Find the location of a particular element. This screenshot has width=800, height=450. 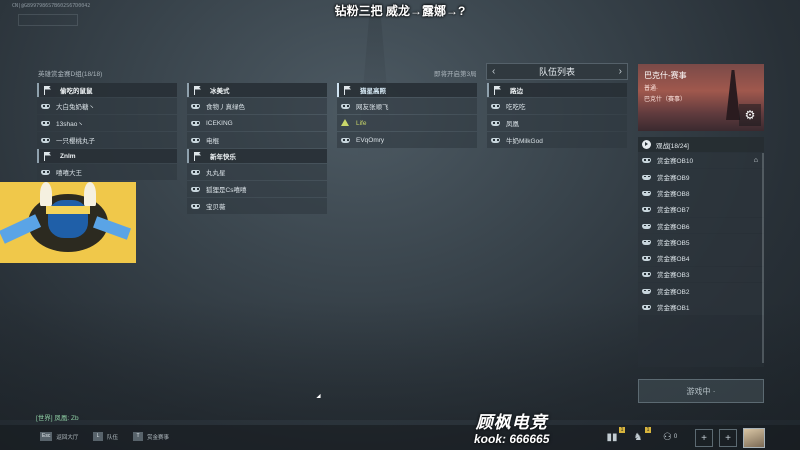

observer-item: 赏金赛OB2 is located at coordinates (701, 290).